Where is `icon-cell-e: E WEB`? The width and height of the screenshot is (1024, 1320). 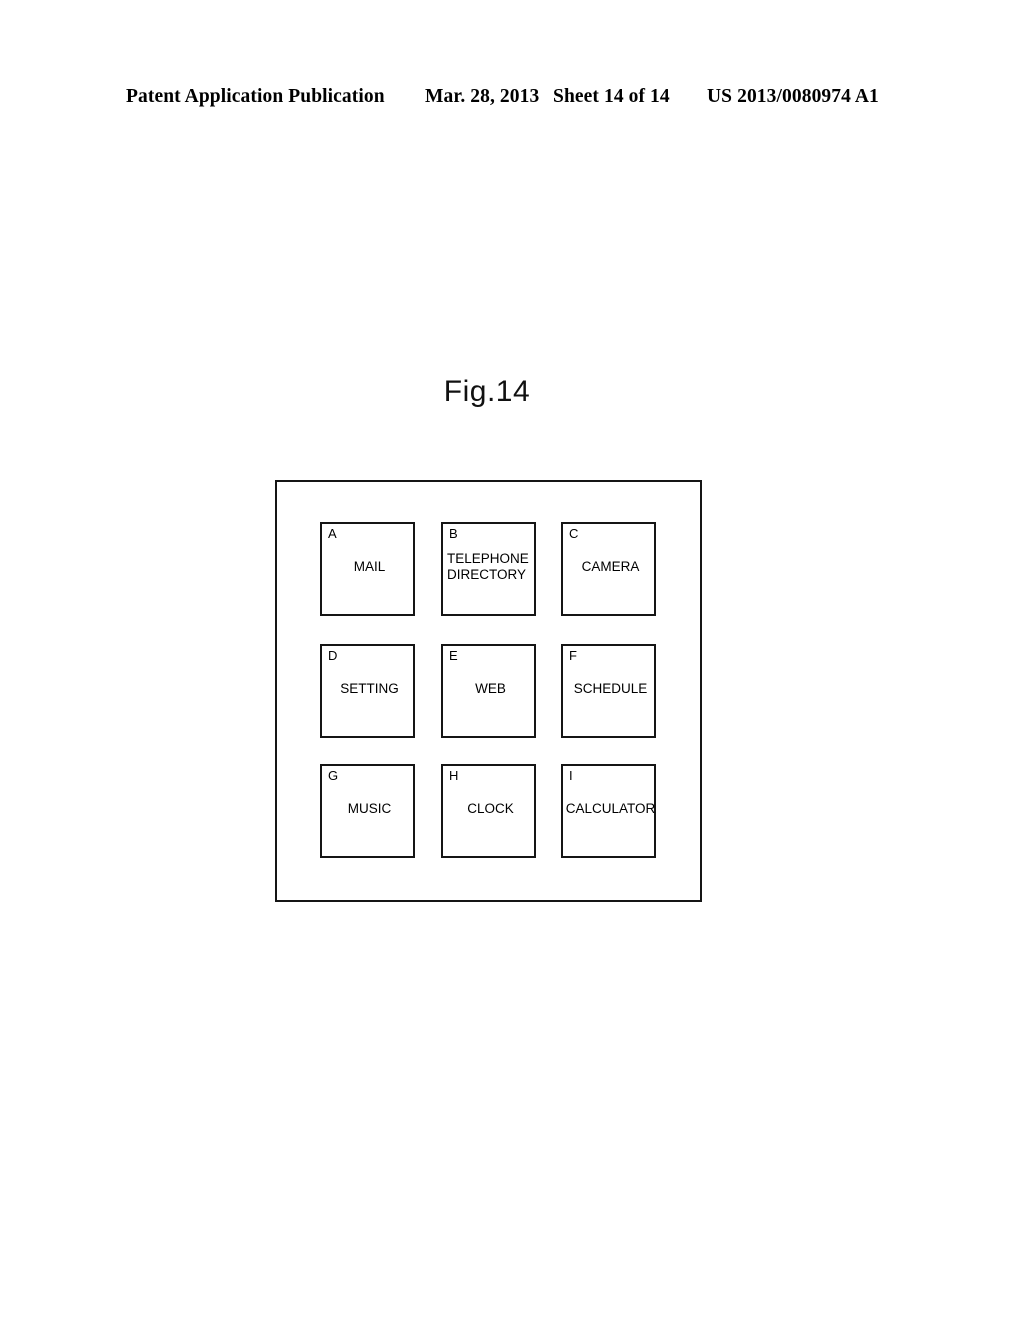
icon-cell-e: E WEB is located at coordinates (488, 691).